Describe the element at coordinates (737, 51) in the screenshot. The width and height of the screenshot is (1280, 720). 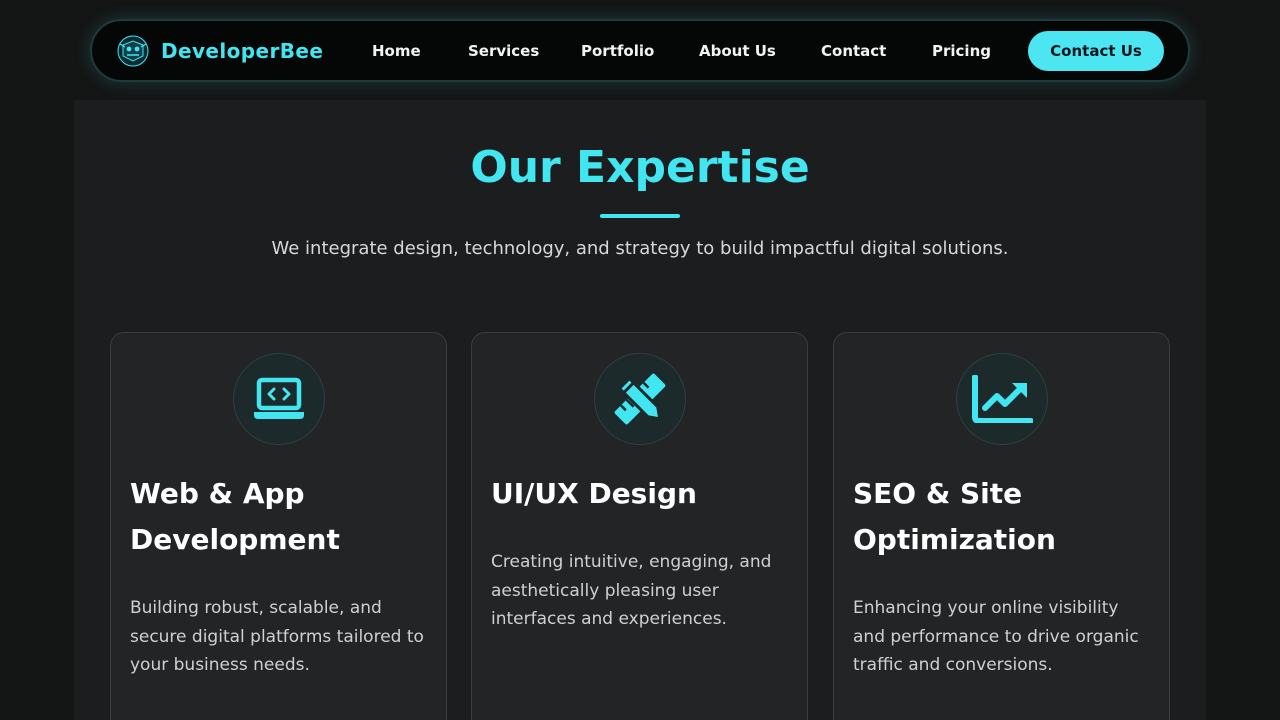
I see `nav-link-about-us: About Us` at that location.